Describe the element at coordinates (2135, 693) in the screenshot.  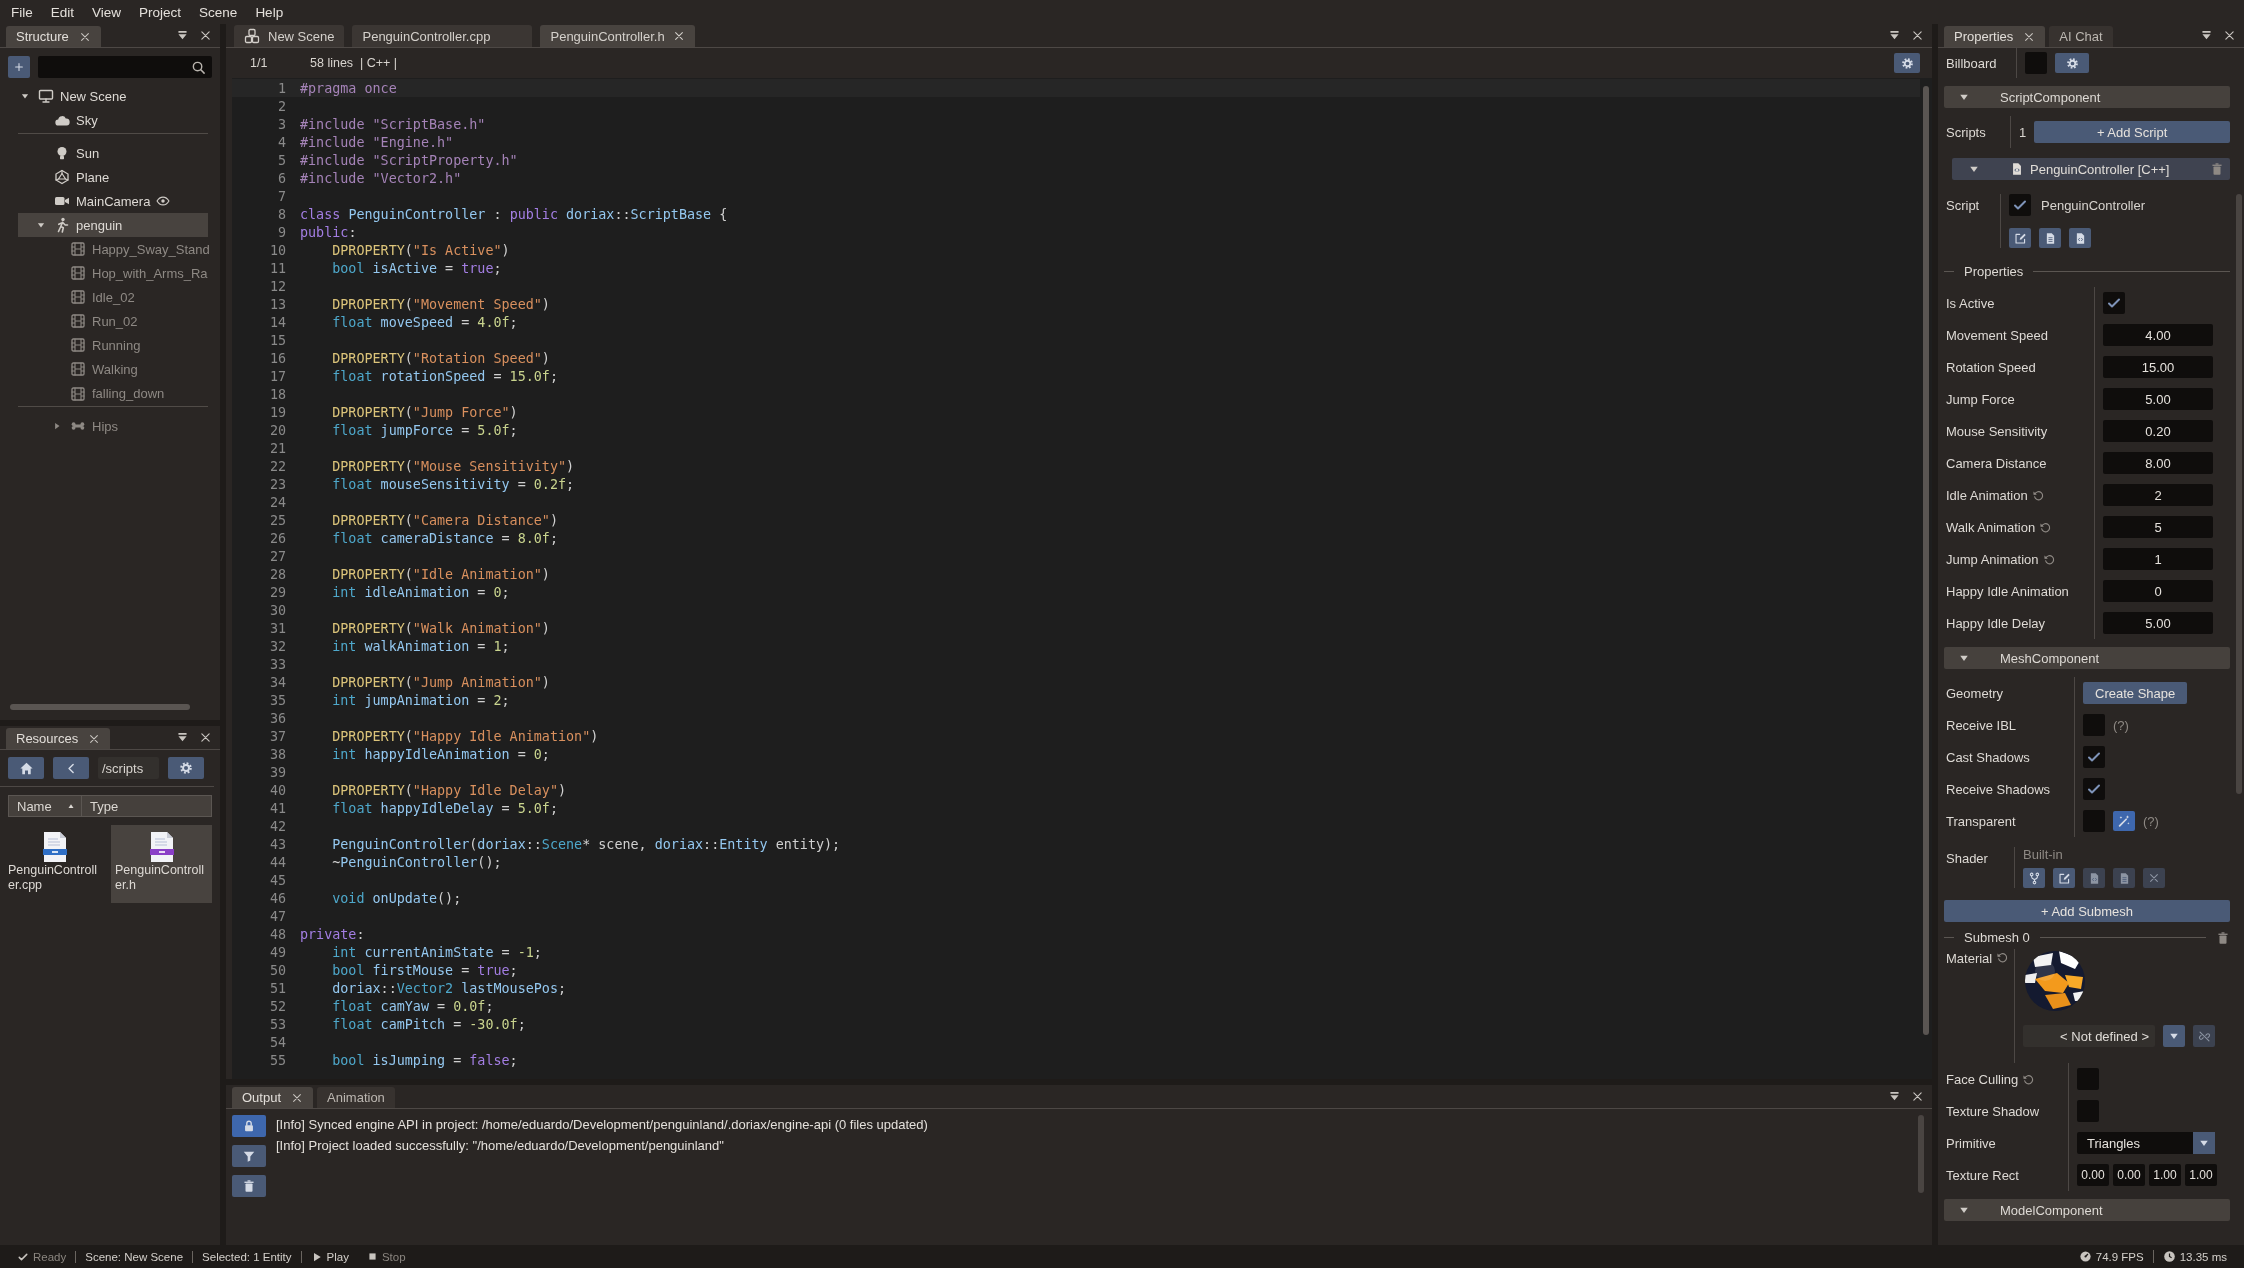
I see `create-shape-button: Create Shape` at that location.